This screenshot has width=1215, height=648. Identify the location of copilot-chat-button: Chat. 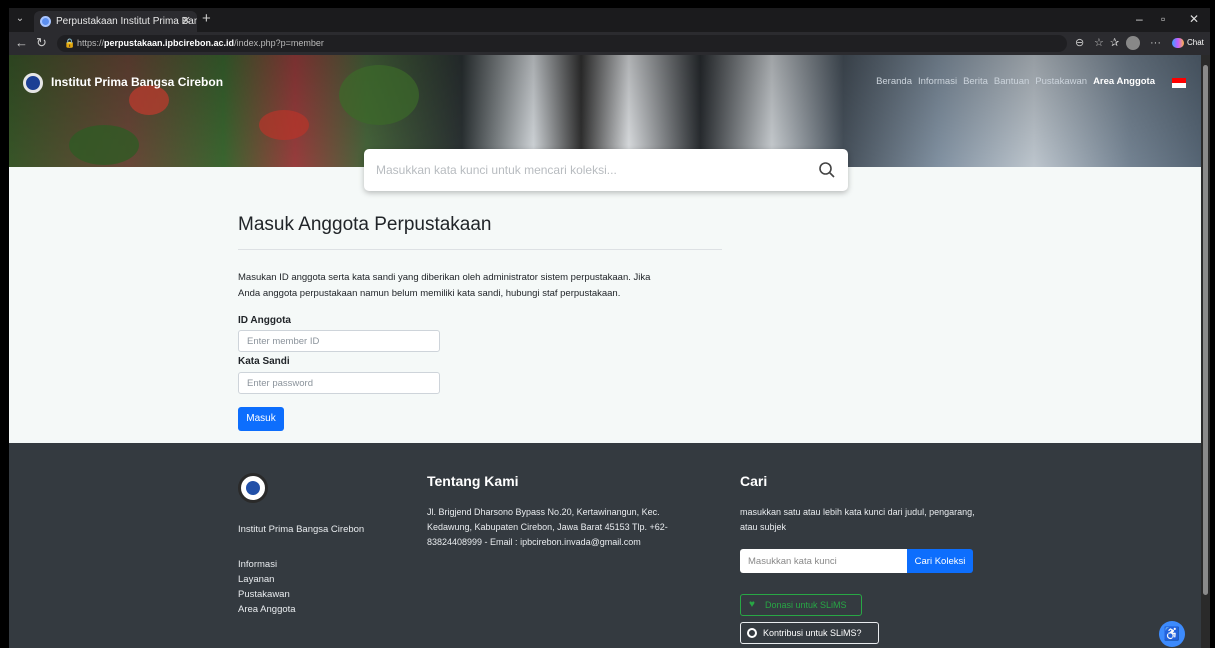
(1188, 43).